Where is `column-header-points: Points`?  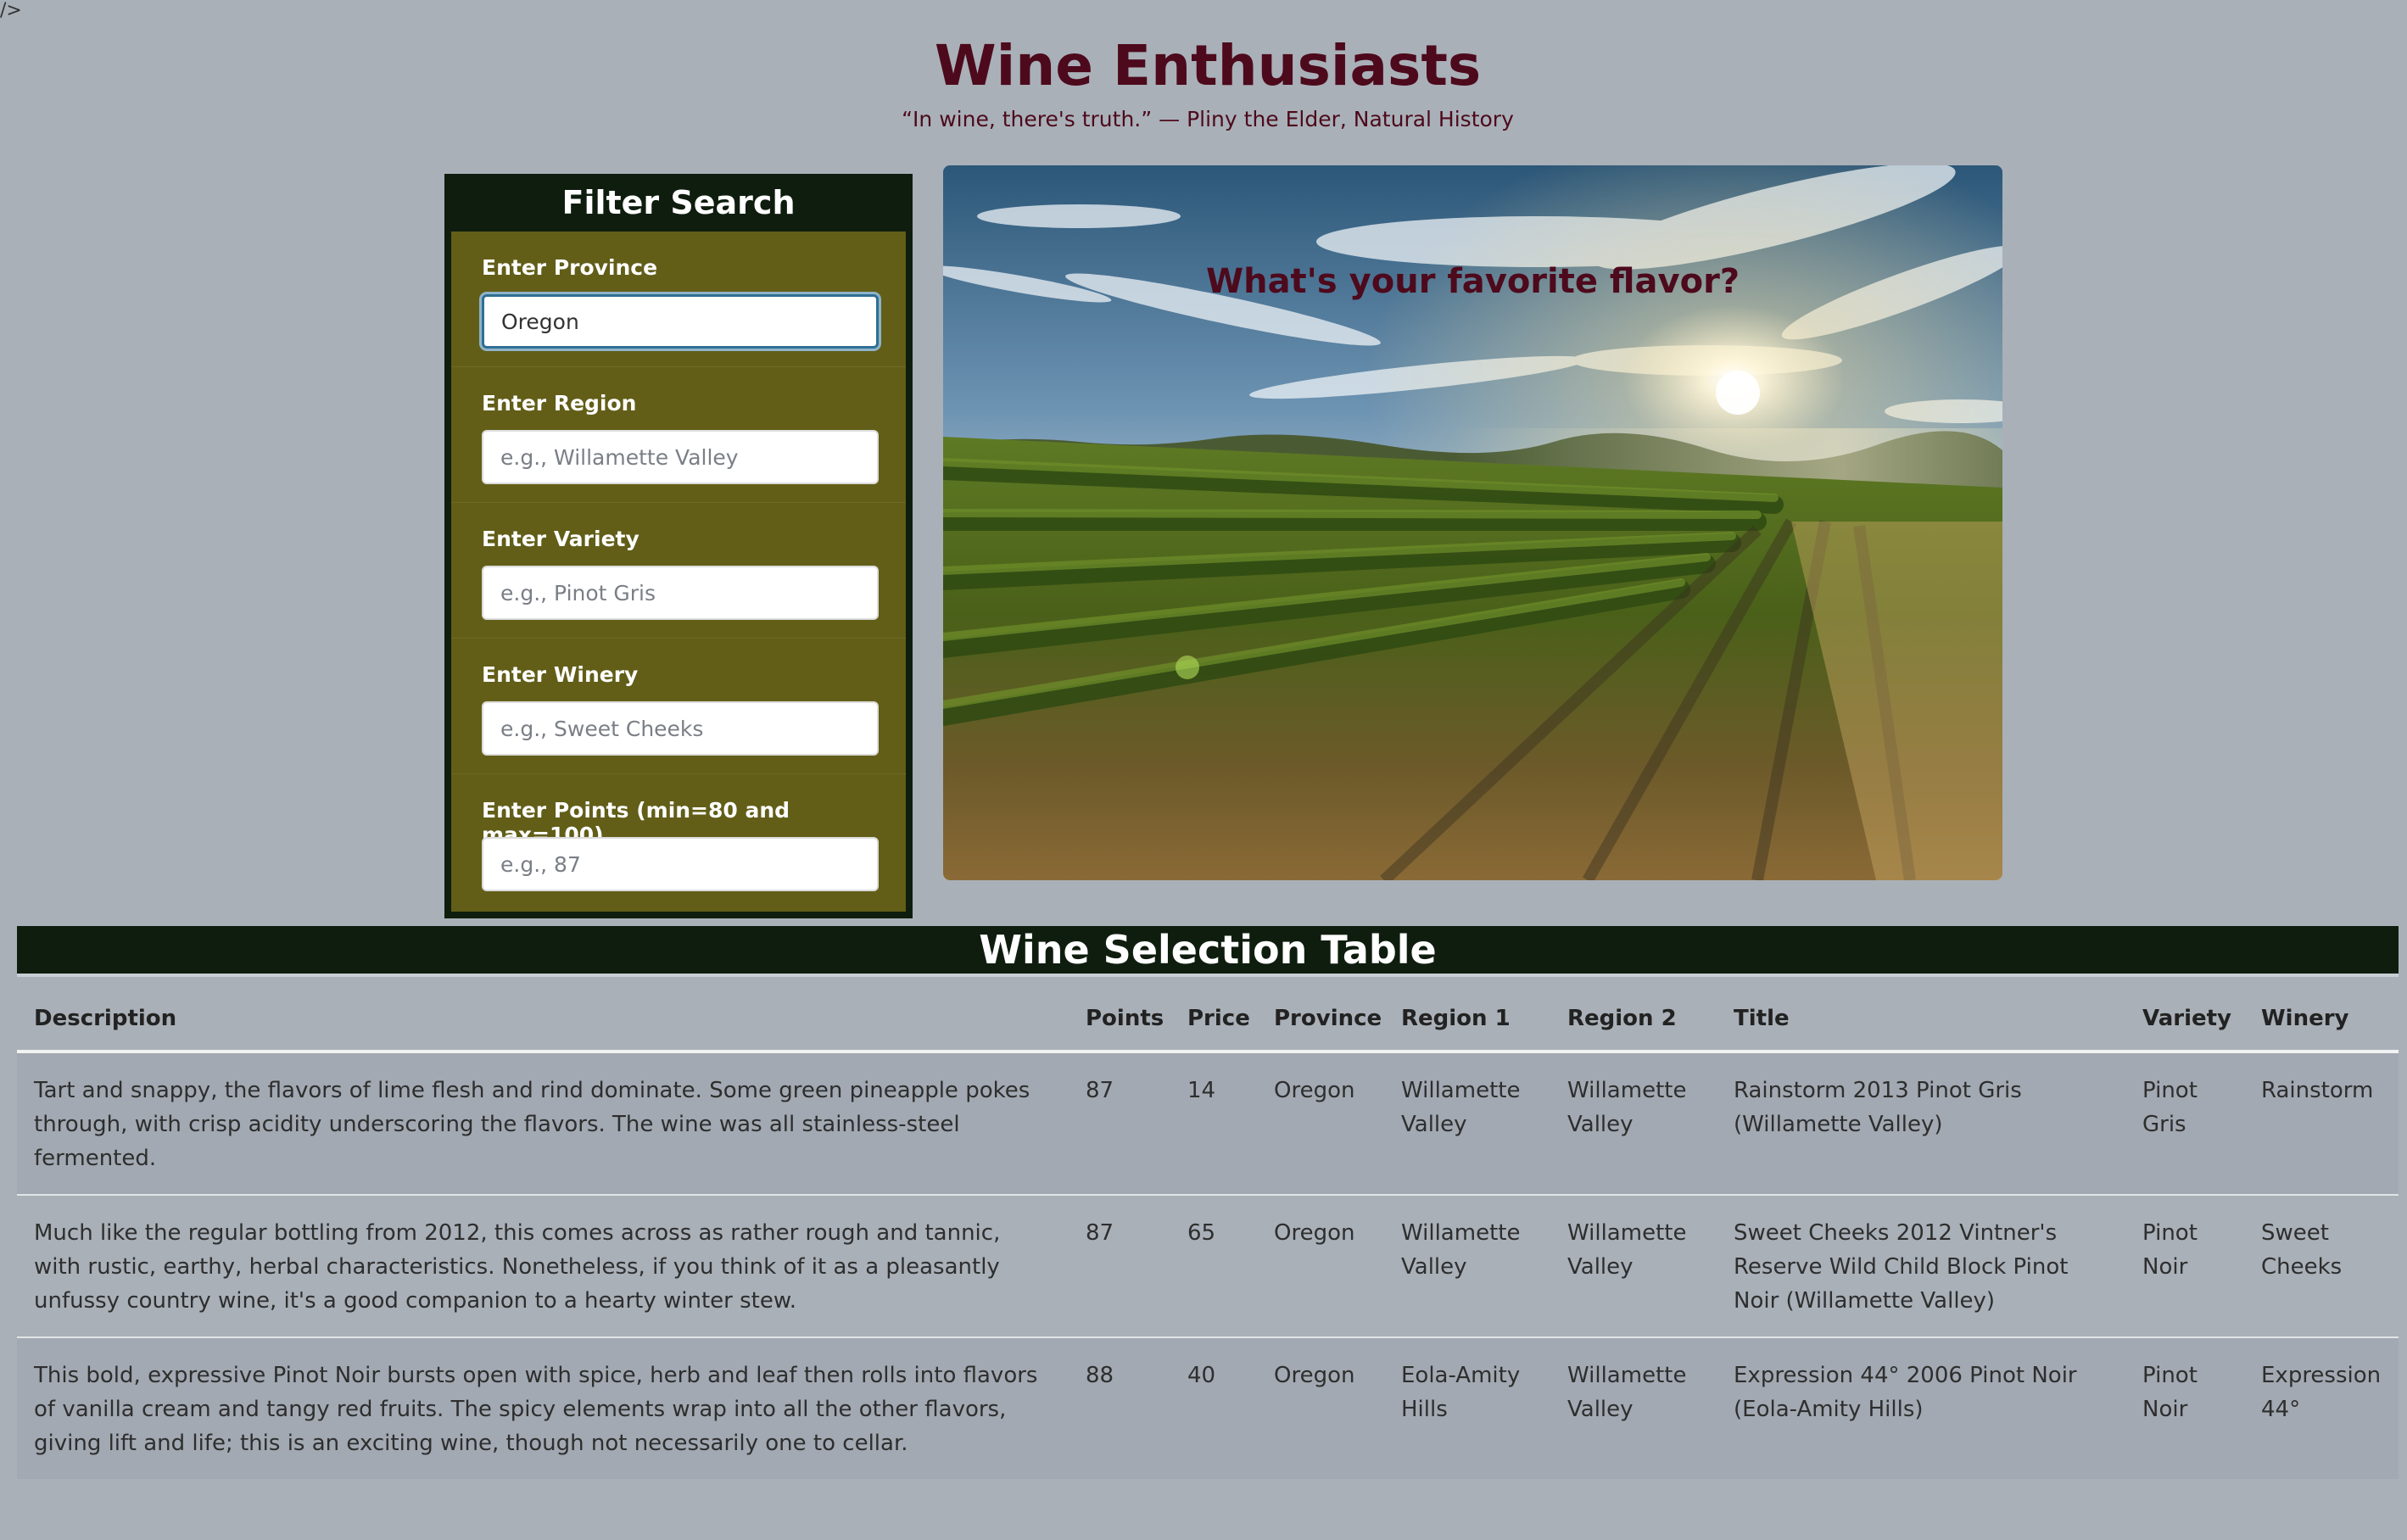 column-header-points: Points is located at coordinates (1120, 1018).